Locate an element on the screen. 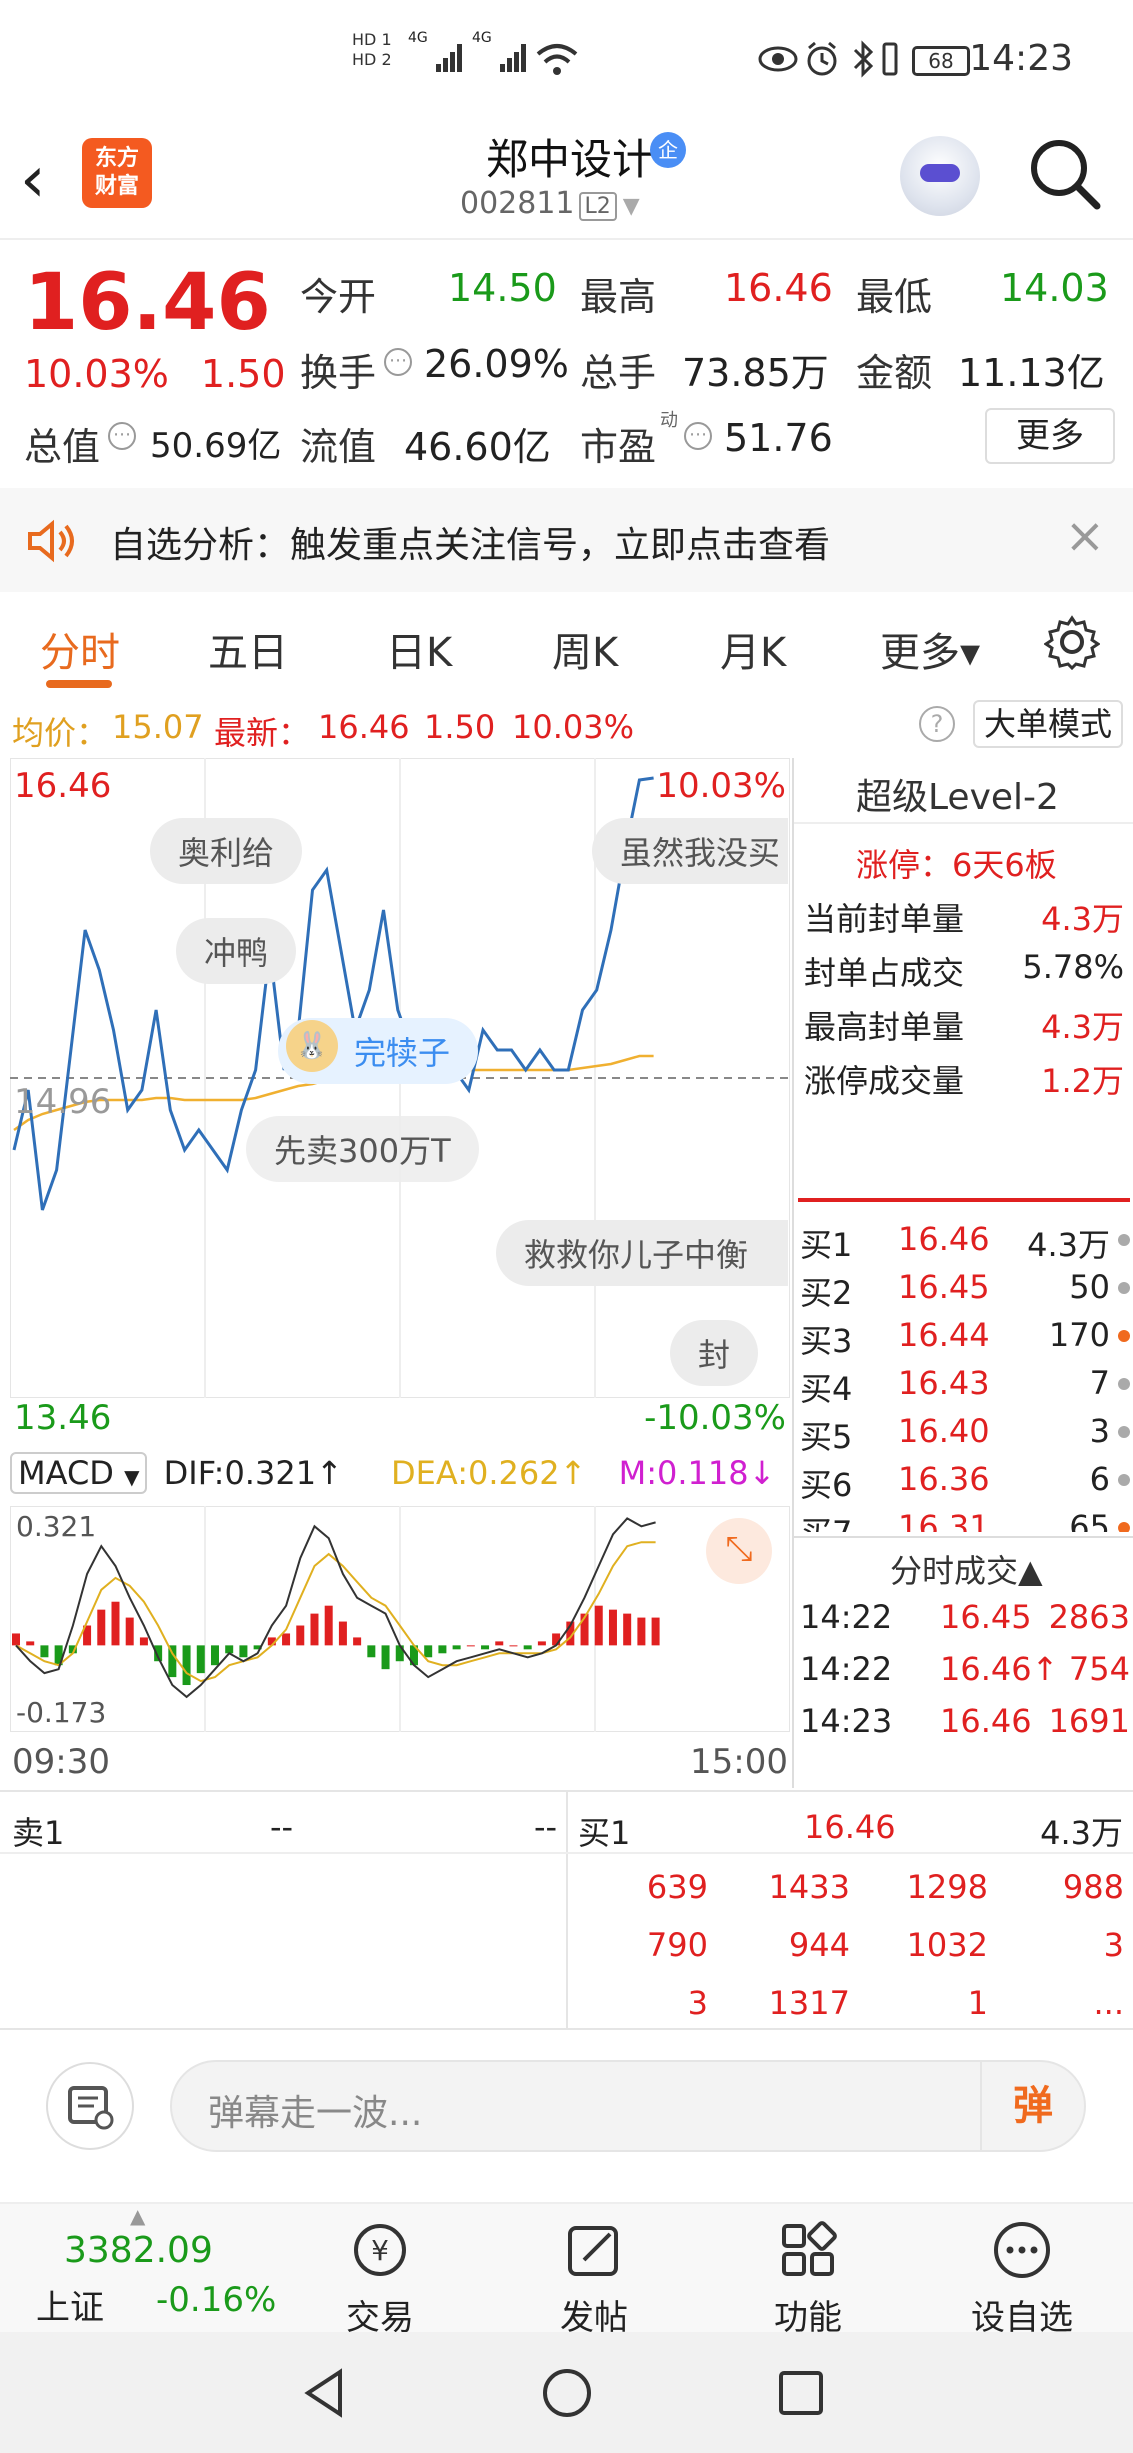 This screenshot has height=2453, width=1133. seal-row: 当前封单量 4.3万 is located at coordinates (964, 919).